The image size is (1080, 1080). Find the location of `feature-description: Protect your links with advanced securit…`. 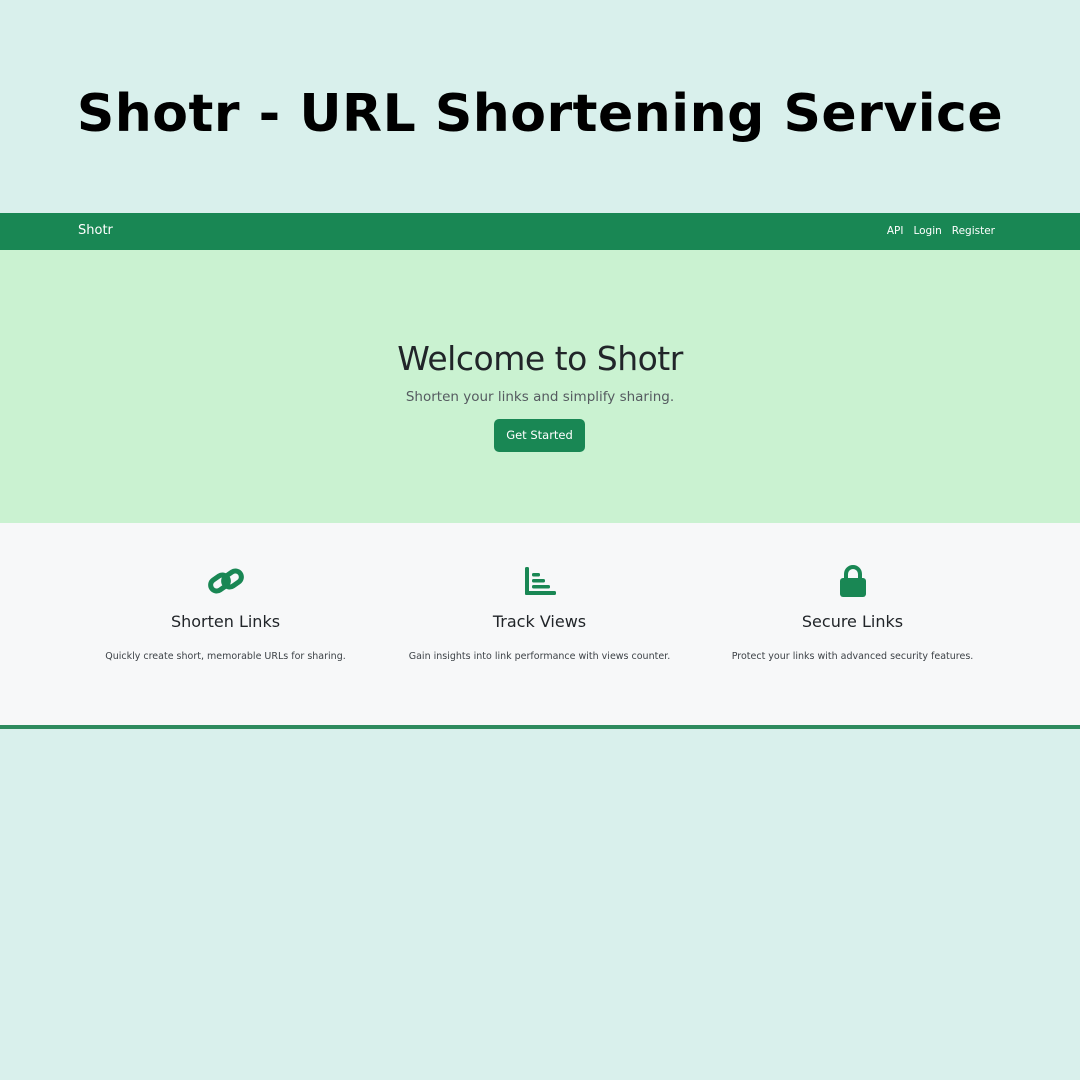

feature-description: Protect your links with advanced securit… is located at coordinates (852, 656).